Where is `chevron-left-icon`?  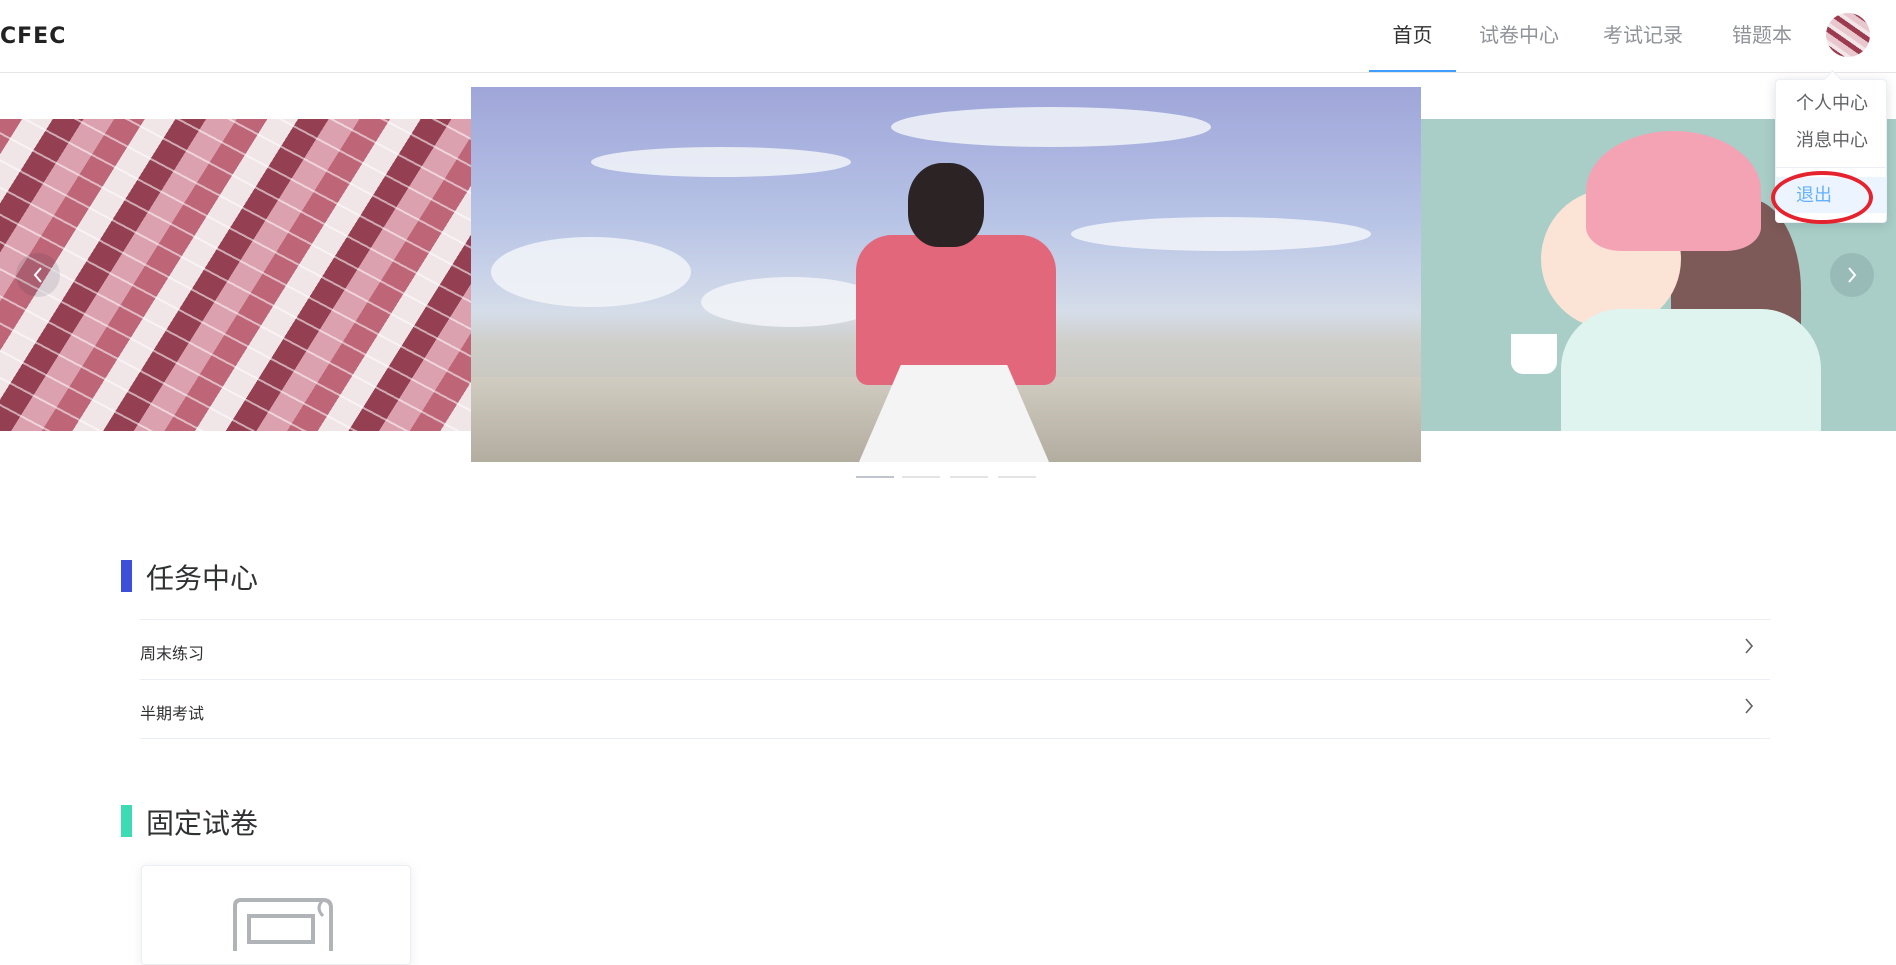 chevron-left-icon is located at coordinates (37, 275).